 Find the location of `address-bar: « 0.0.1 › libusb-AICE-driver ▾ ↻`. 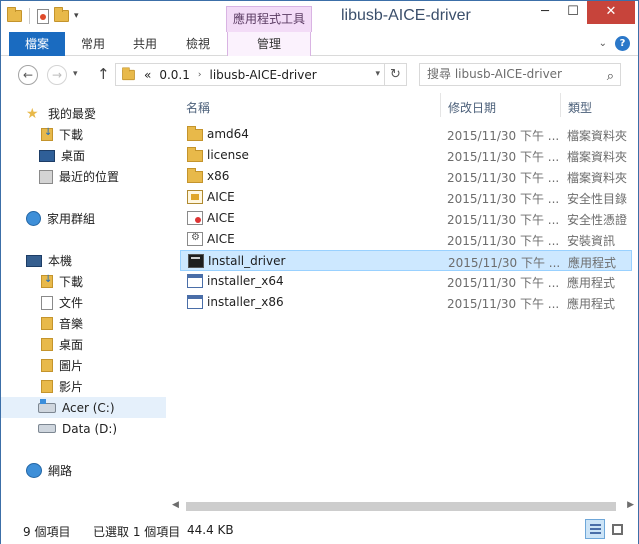

address-bar: « 0.0.1 › libusb-AICE-driver ▾ ↻ is located at coordinates (261, 74).